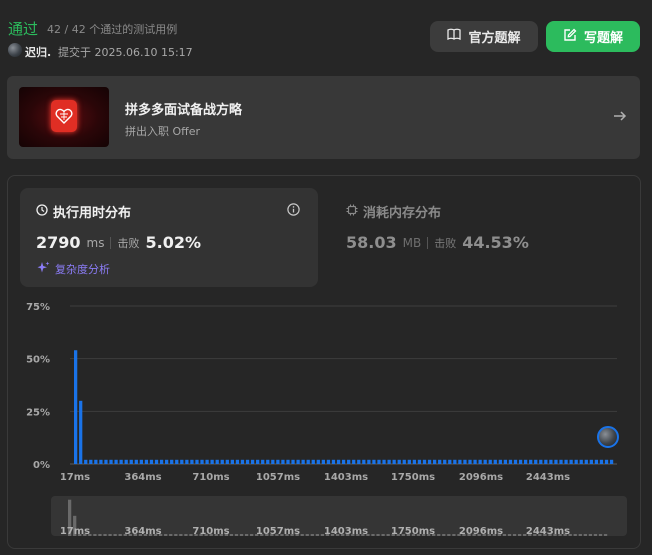 The image size is (652, 555). What do you see at coordinates (184, 110) in the screenshot?
I see `banner-title: 拼多多面试备战方略` at bounding box center [184, 110].